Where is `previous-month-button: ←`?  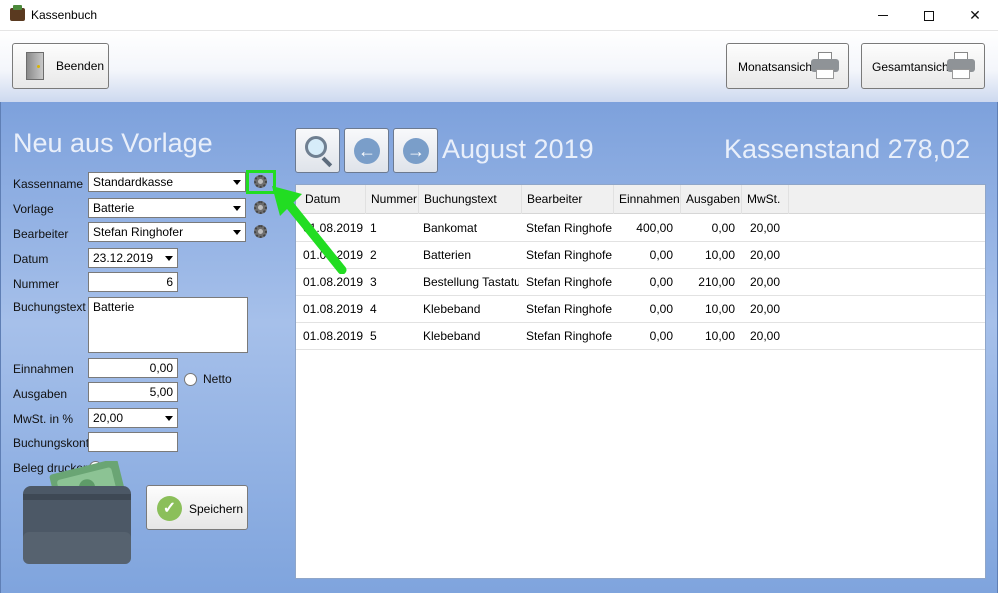
previous-month-button: ← is located at coordinates (366, 150).